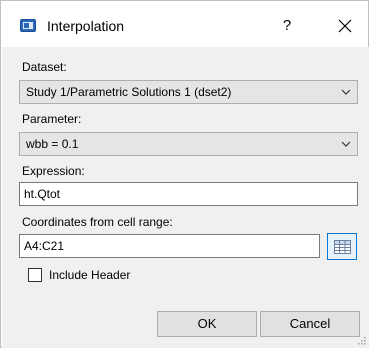 This screenshot has width=369, height=348. What do you see at coordinates (44, 67) in the screenshot?
I see `dataset-label: Dataset:` at bounding box center [44, 67].